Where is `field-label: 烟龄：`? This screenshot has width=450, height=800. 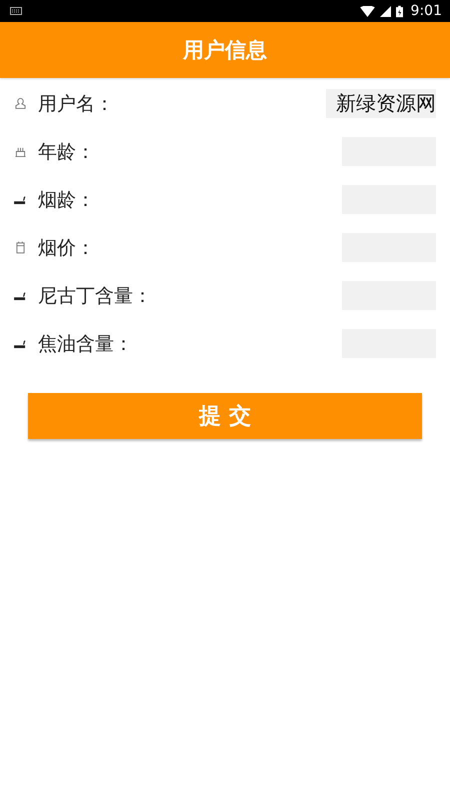
field-label: 烟龄： is located at coordinates (67, 200).